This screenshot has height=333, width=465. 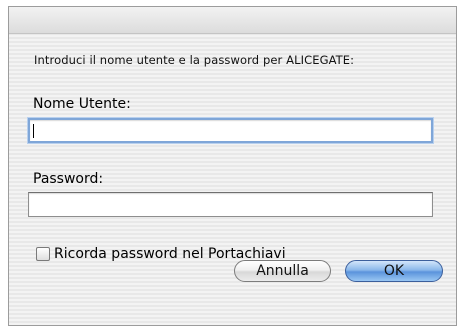 What do you see at coordinates (68, 179) in the screenshot?
I see `password-label: Password:` at bounding box center [68, 179].